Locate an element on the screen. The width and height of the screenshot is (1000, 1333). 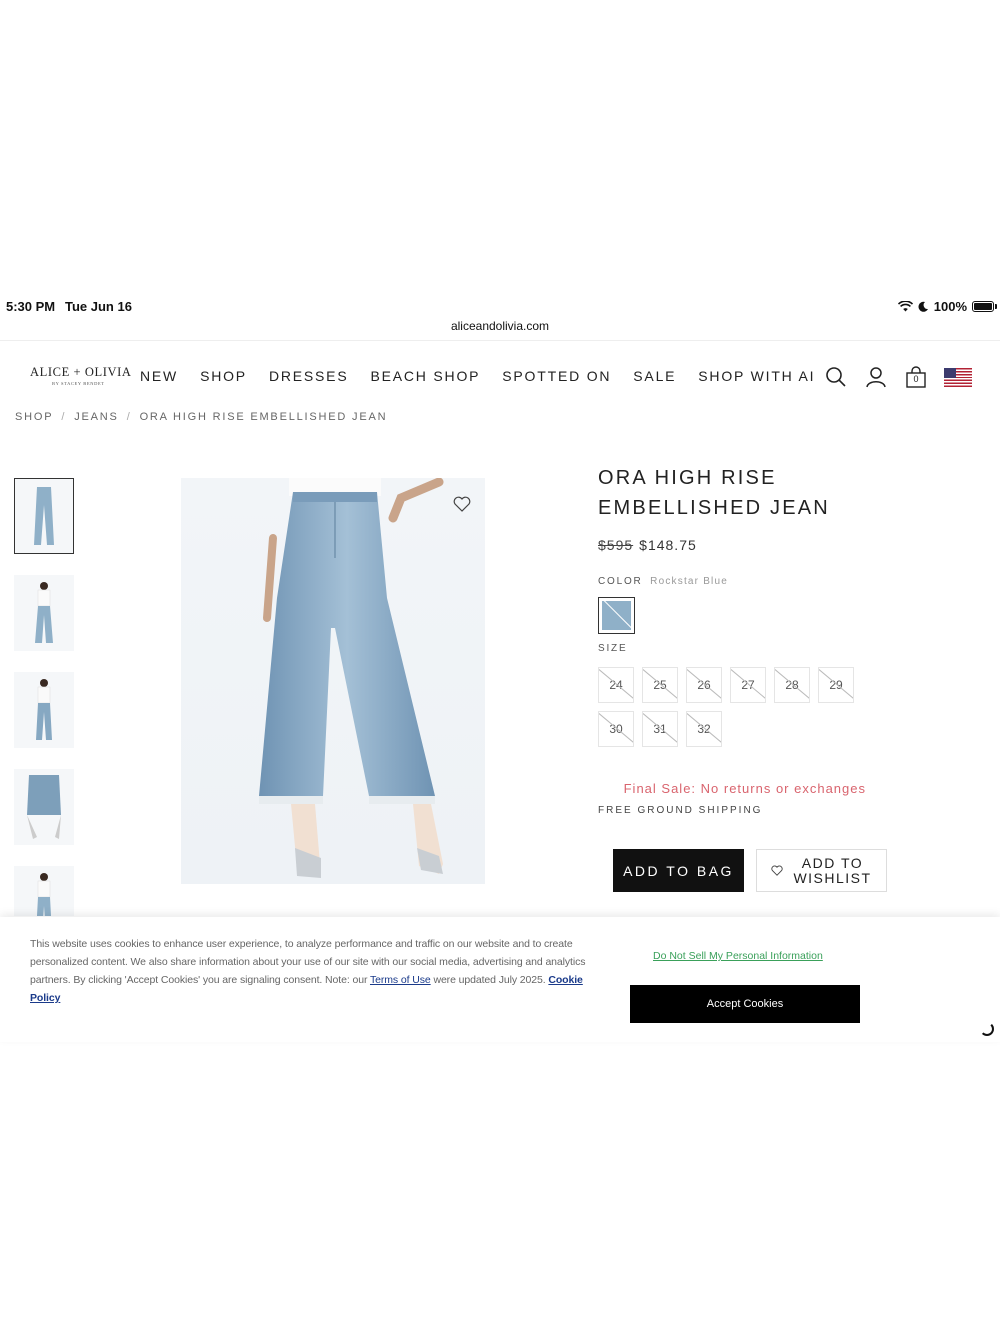
wishlist-label: ADD TO WISHLIST is located at coordinates (832, 870).